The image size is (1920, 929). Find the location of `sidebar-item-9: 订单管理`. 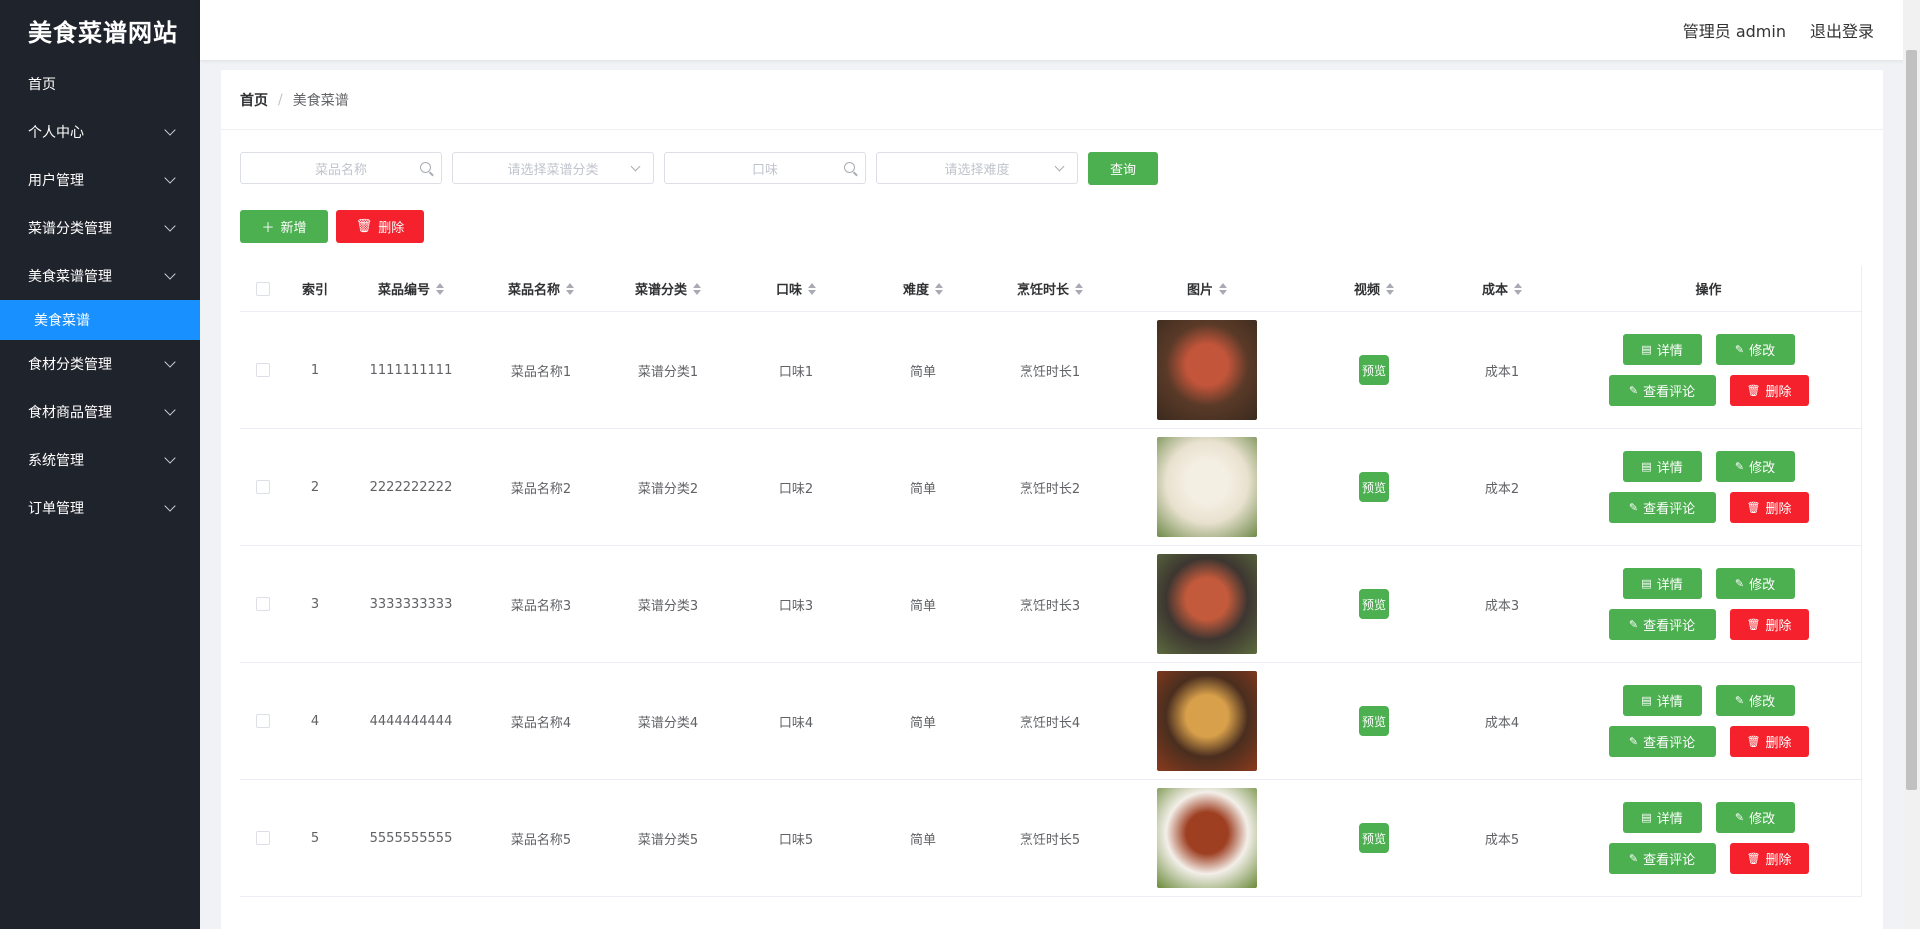

sidebar-item-9: 订单管理 is located at coordinates (100, 508).